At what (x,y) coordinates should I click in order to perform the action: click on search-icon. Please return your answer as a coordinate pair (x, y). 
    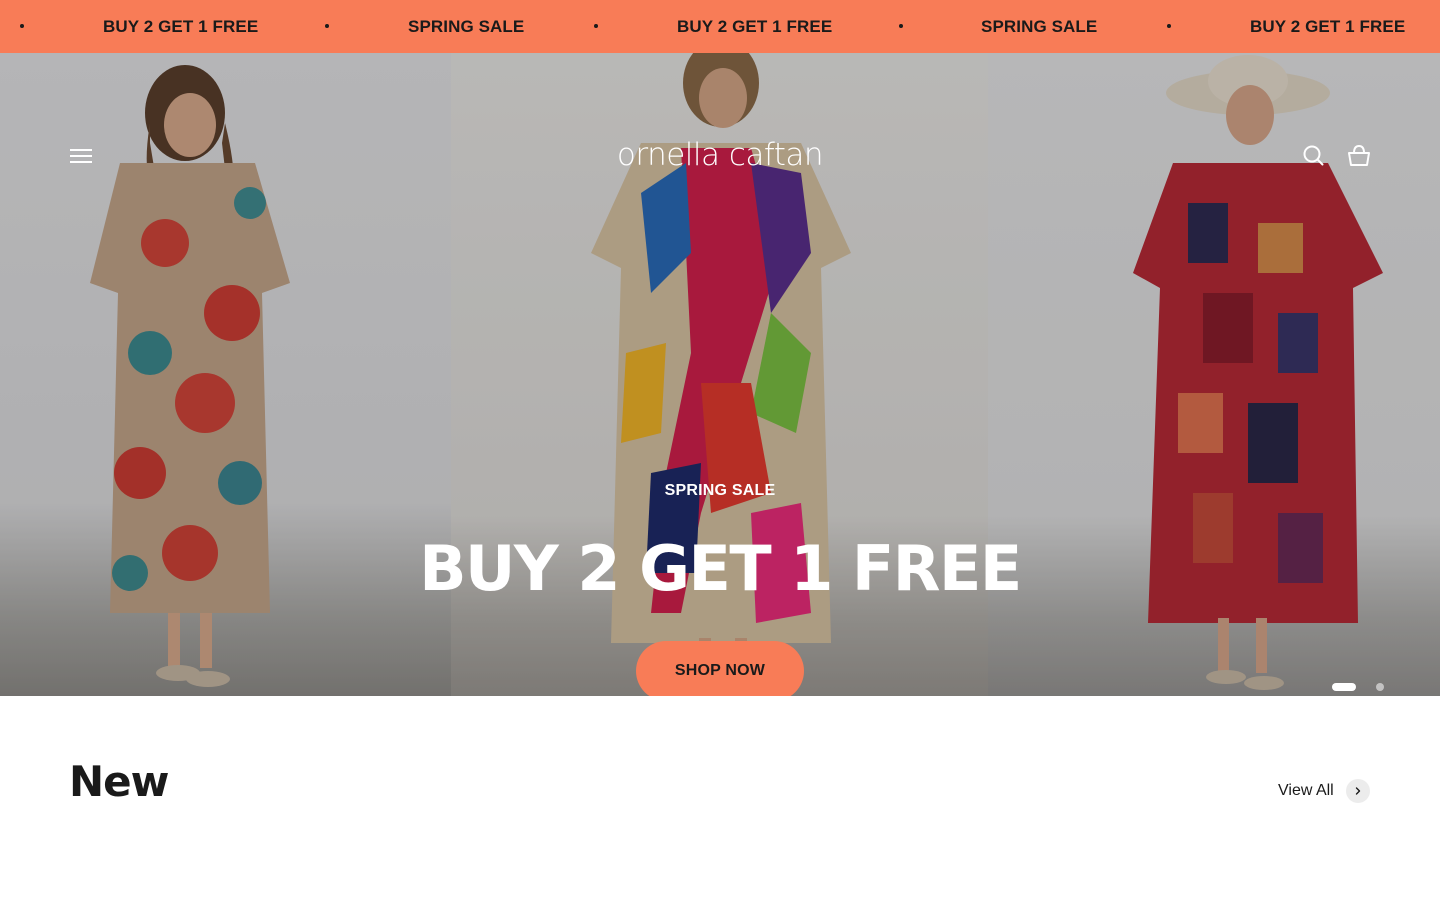
    Looking at the image, I should click on (1314, 156).